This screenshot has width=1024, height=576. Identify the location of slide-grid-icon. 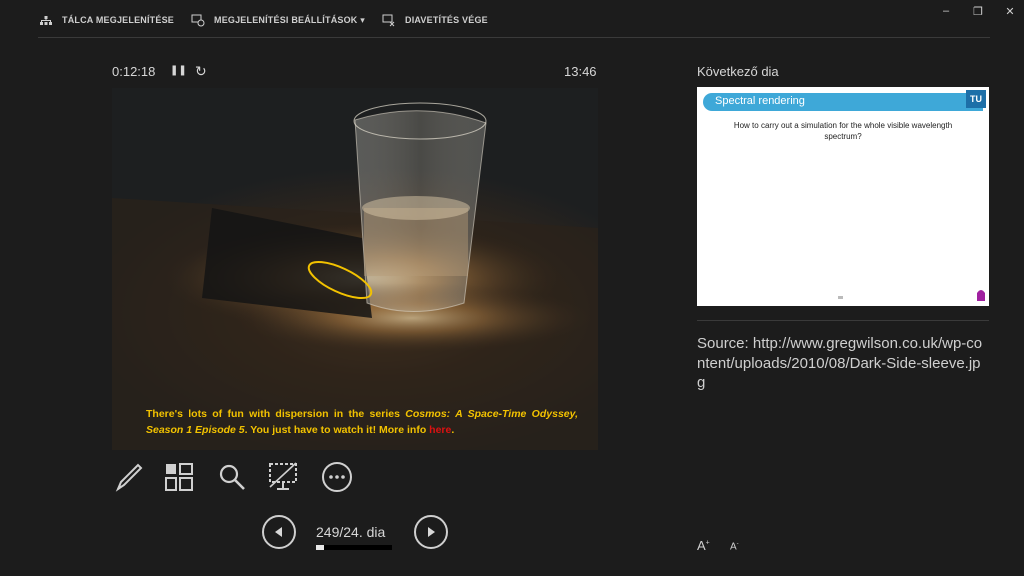
(179, 477).